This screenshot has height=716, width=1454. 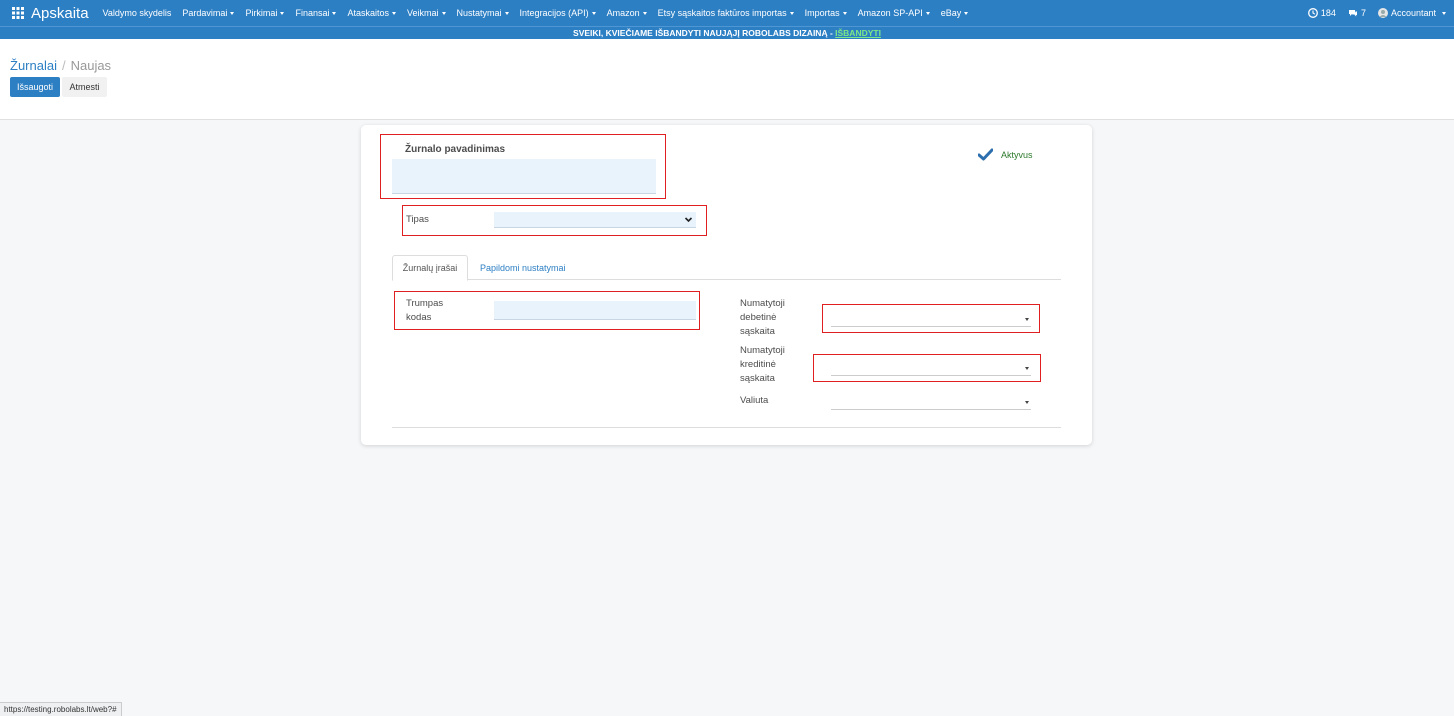 I want to click on control-panel: Žurnalai / Naujas Išsaugoti Atmesti, so click(x=727, y=79).